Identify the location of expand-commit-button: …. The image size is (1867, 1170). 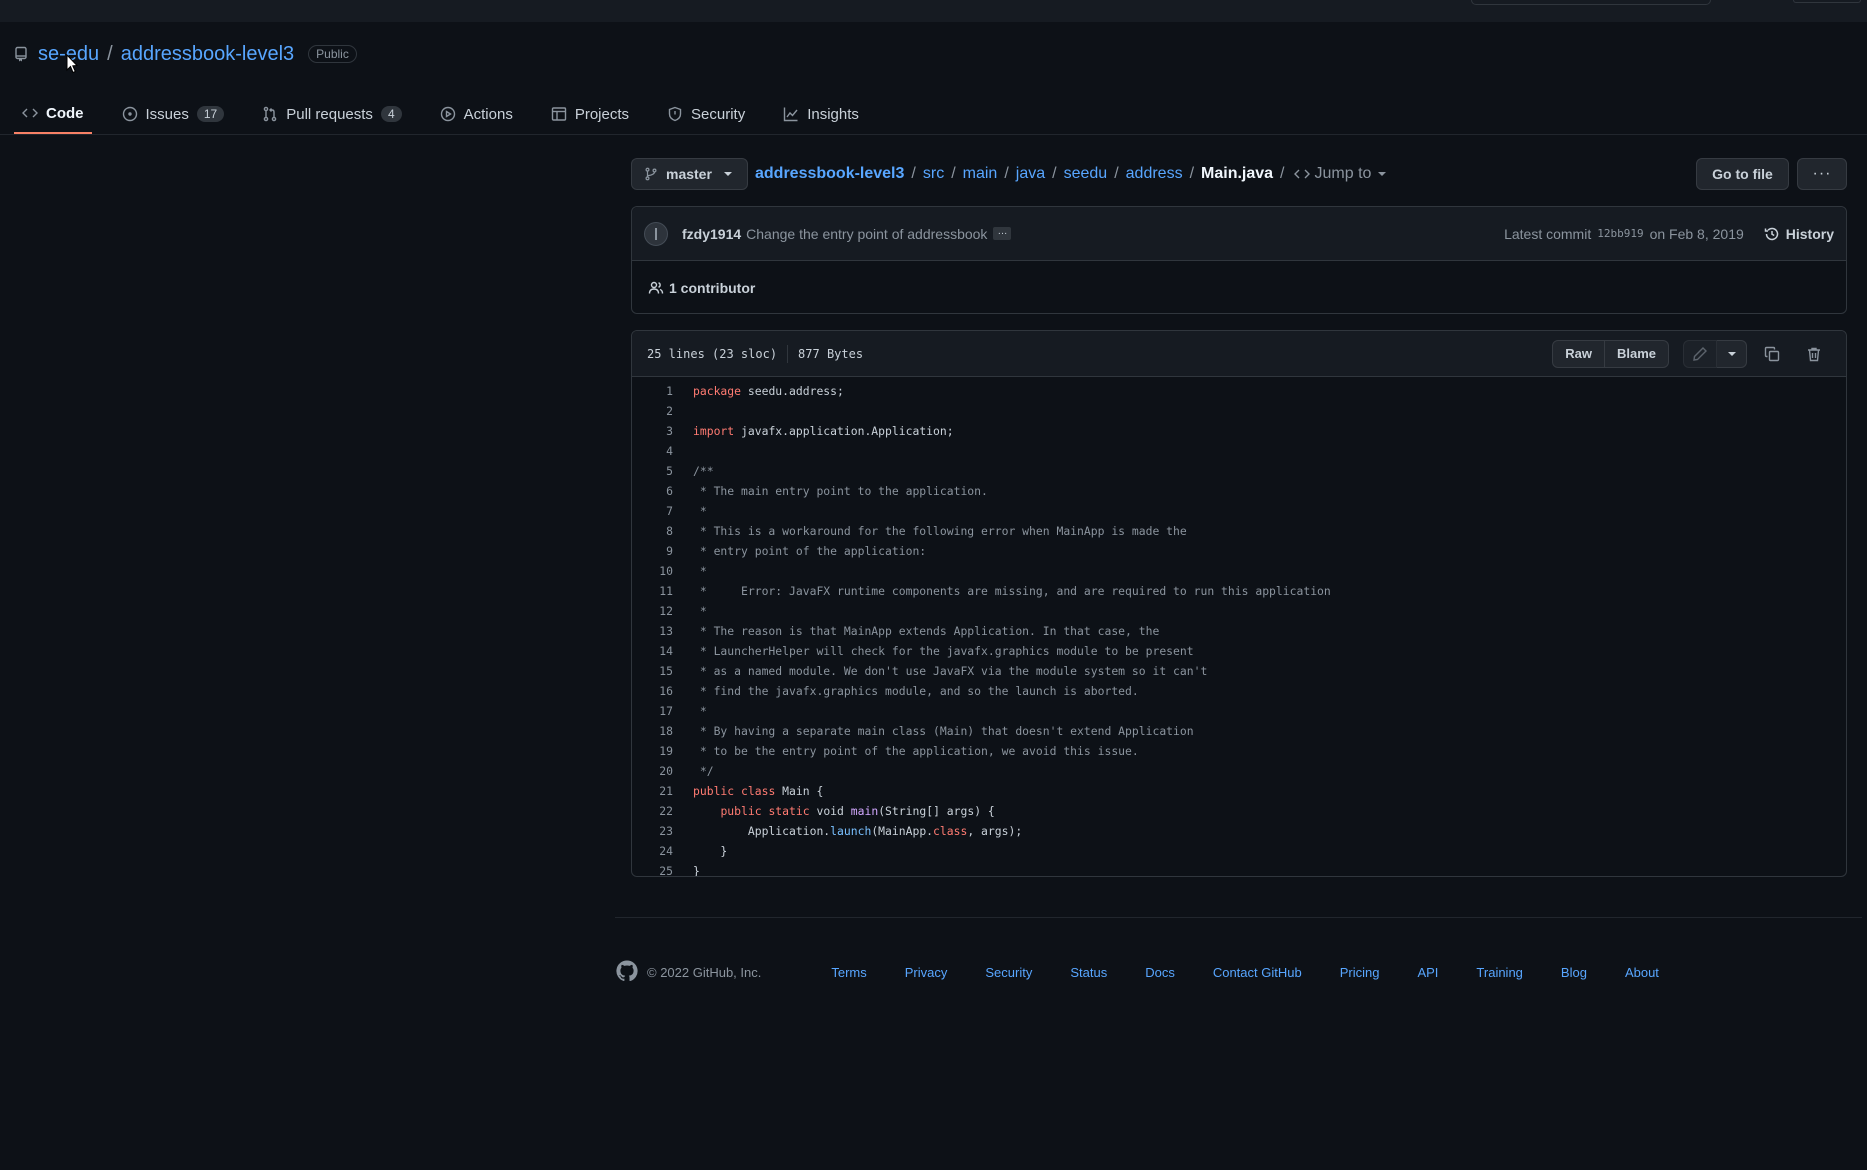
(1002, 233).